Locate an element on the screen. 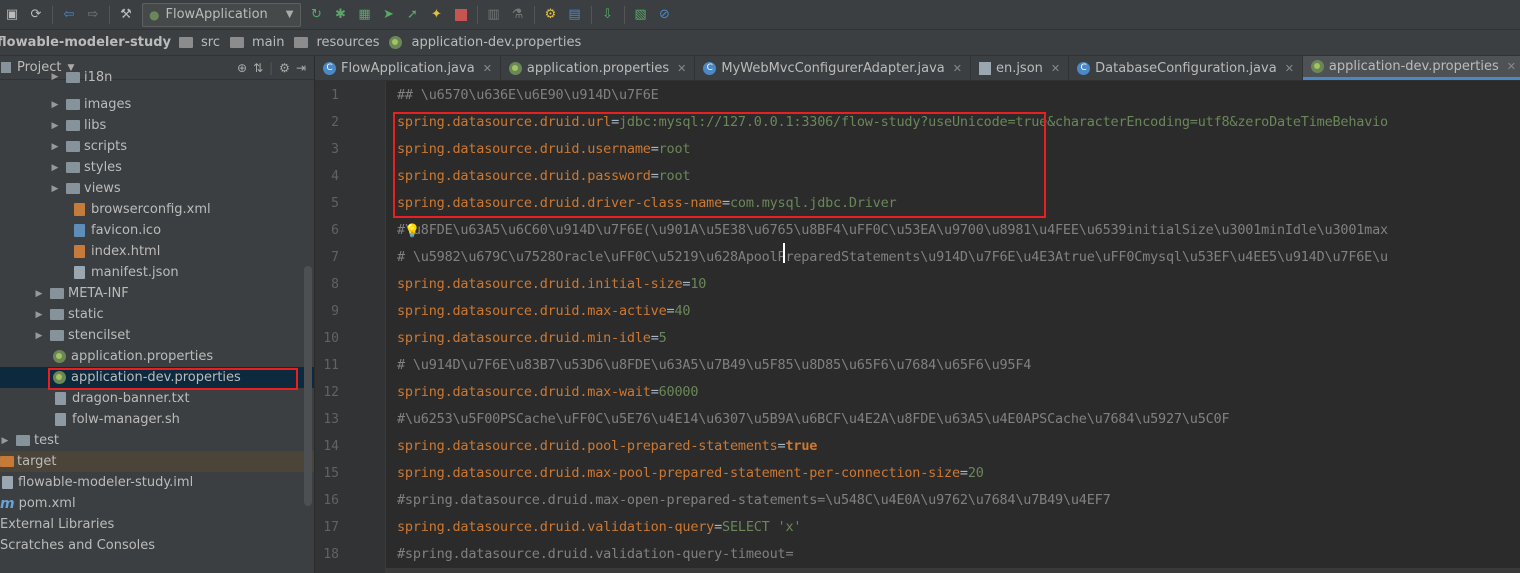 The image size is (1520, 573). tree-item-favicon: favicon.ico is located at coordinates (157, 230).